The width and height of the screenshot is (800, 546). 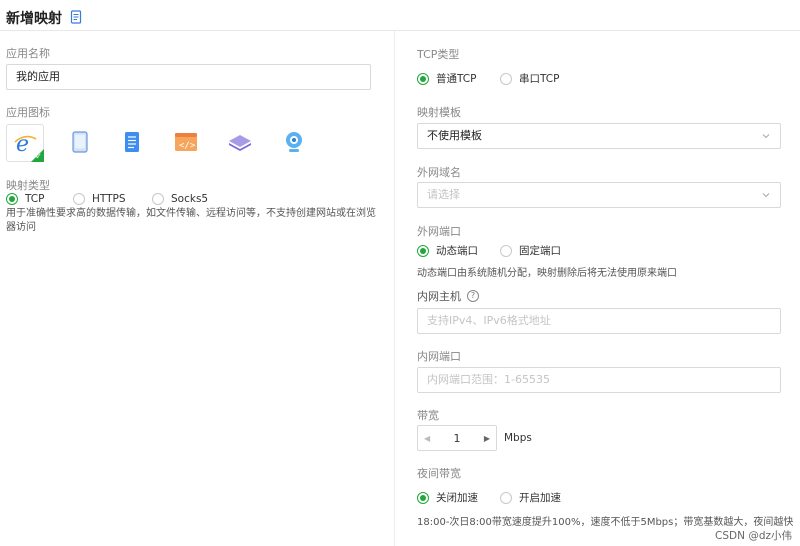 I want to click on night-bandwidth-label: 夜间带宽, so click(x=439, y=473).